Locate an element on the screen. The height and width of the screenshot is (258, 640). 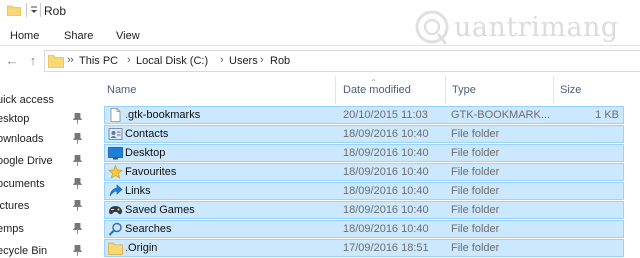
breadcrumb-local-disk: Local Disk (C:) is located at coordinates (172, 61).